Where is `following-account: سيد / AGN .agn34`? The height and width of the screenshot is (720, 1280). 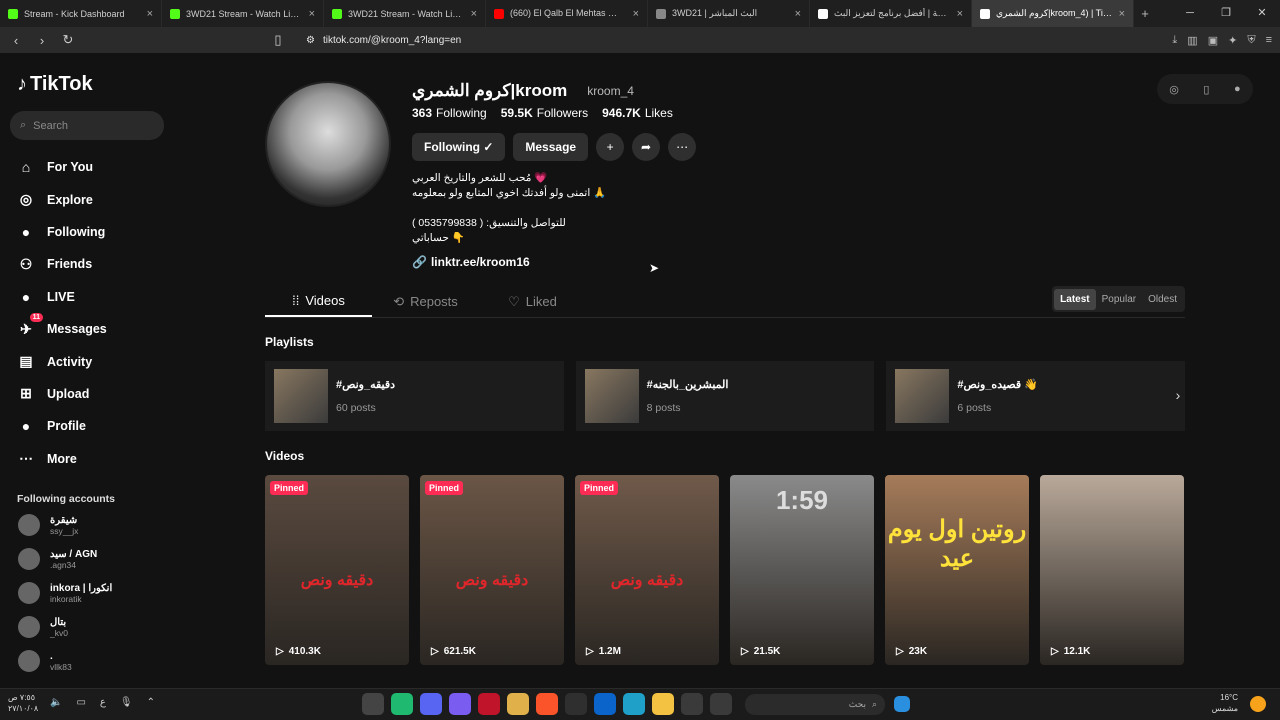 following-account: سيد / AGN .agn34 is located at coordinates (57, 559).